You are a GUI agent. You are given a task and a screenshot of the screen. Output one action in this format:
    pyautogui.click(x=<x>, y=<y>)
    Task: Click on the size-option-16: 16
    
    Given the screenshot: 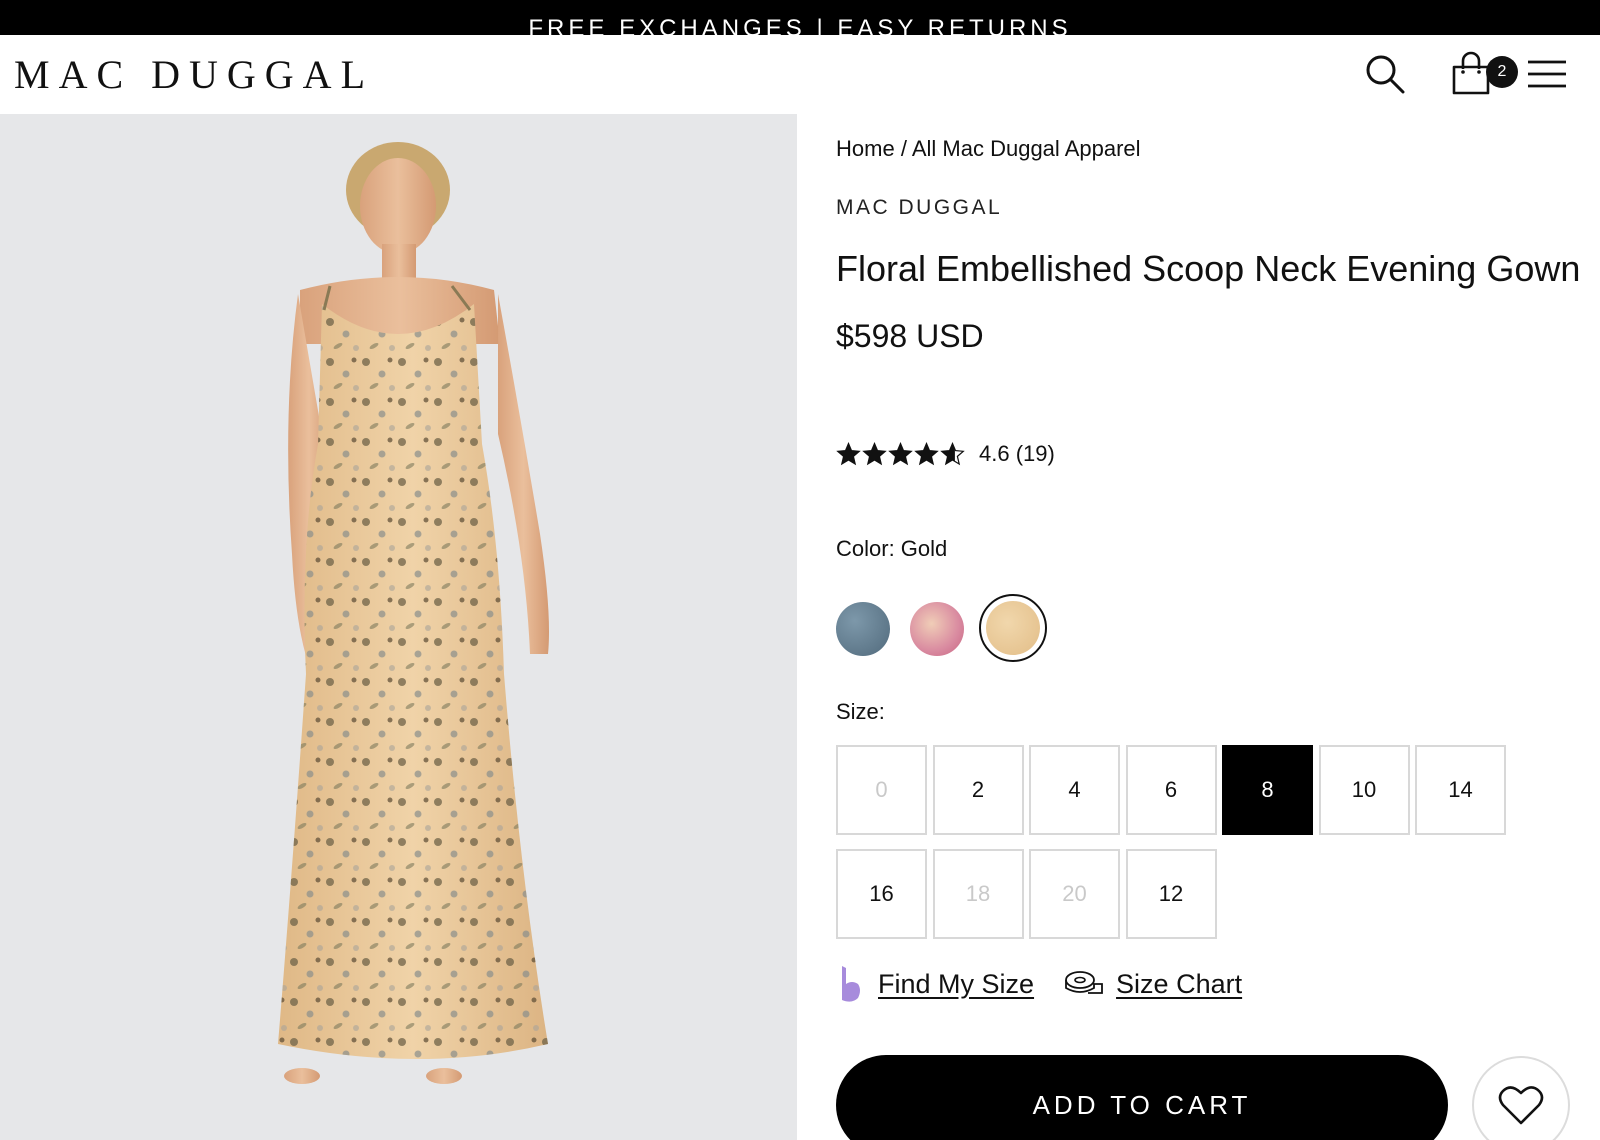 What is the action you would take?
    pyautogui.click(x=881, y=894)
    